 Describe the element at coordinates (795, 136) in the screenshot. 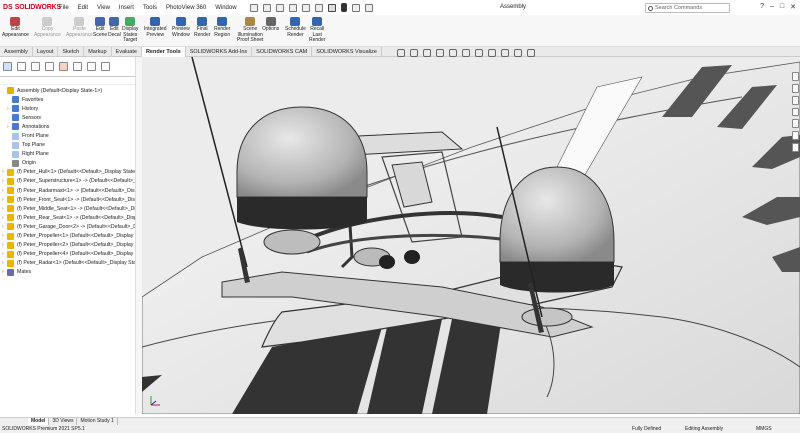

I see `custom-properties-icon` at that location.